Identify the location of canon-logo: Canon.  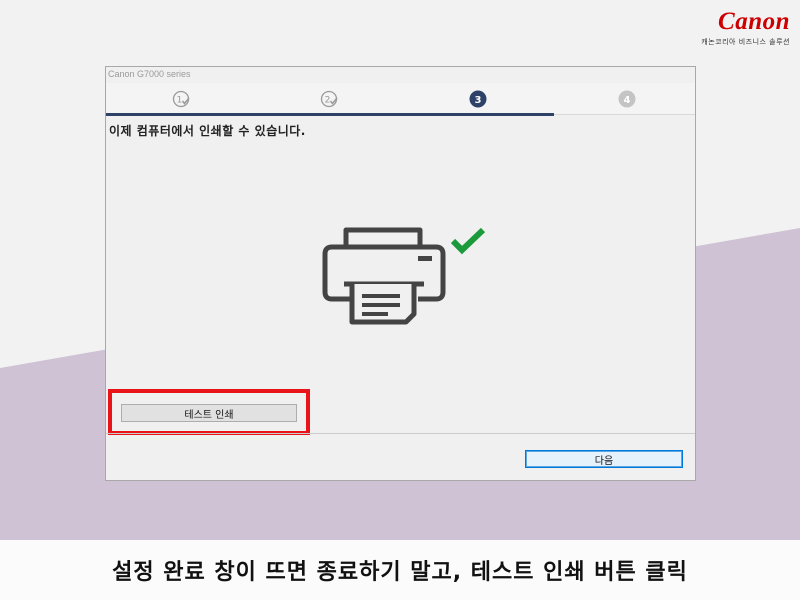
(754, 21).